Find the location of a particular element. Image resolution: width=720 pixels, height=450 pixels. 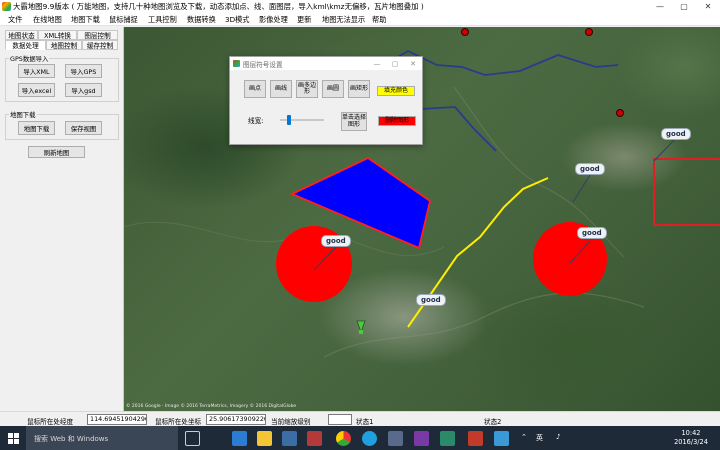

chrome-icon is located at coordinates (343, 438).